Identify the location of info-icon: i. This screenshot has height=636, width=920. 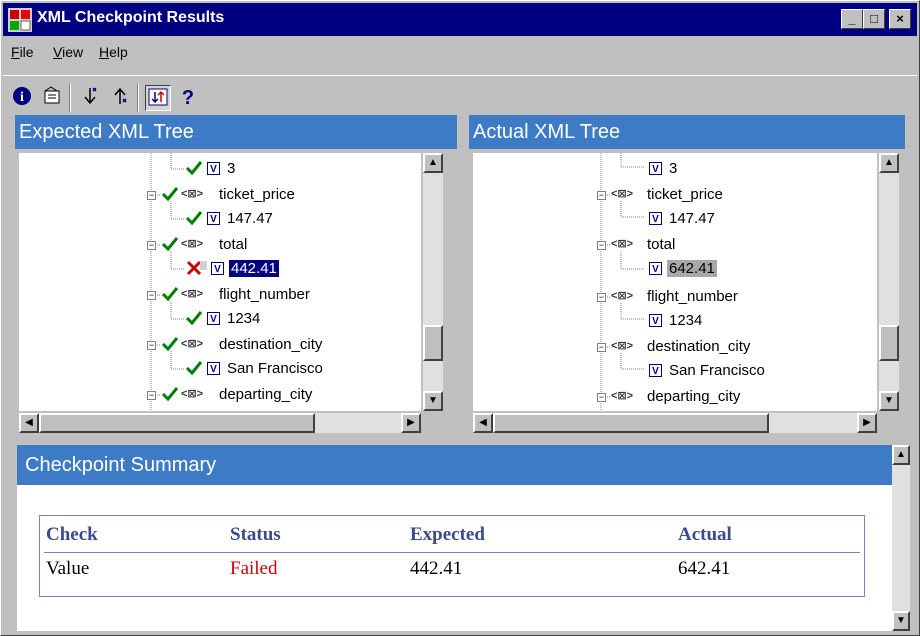
(22, 96).